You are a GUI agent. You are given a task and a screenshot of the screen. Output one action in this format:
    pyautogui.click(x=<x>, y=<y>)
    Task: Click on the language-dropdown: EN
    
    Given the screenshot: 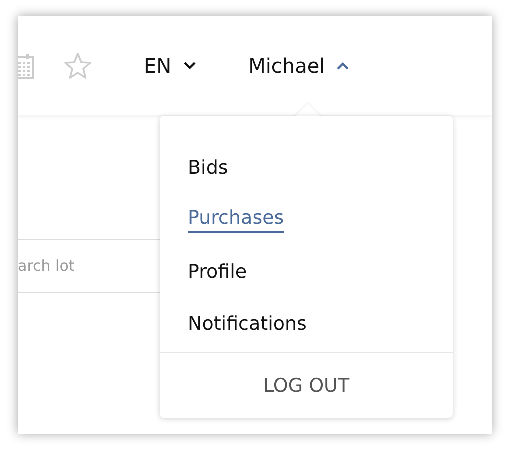 What is the action you would take?
    pyautogui.click(x=170, y=66)
    